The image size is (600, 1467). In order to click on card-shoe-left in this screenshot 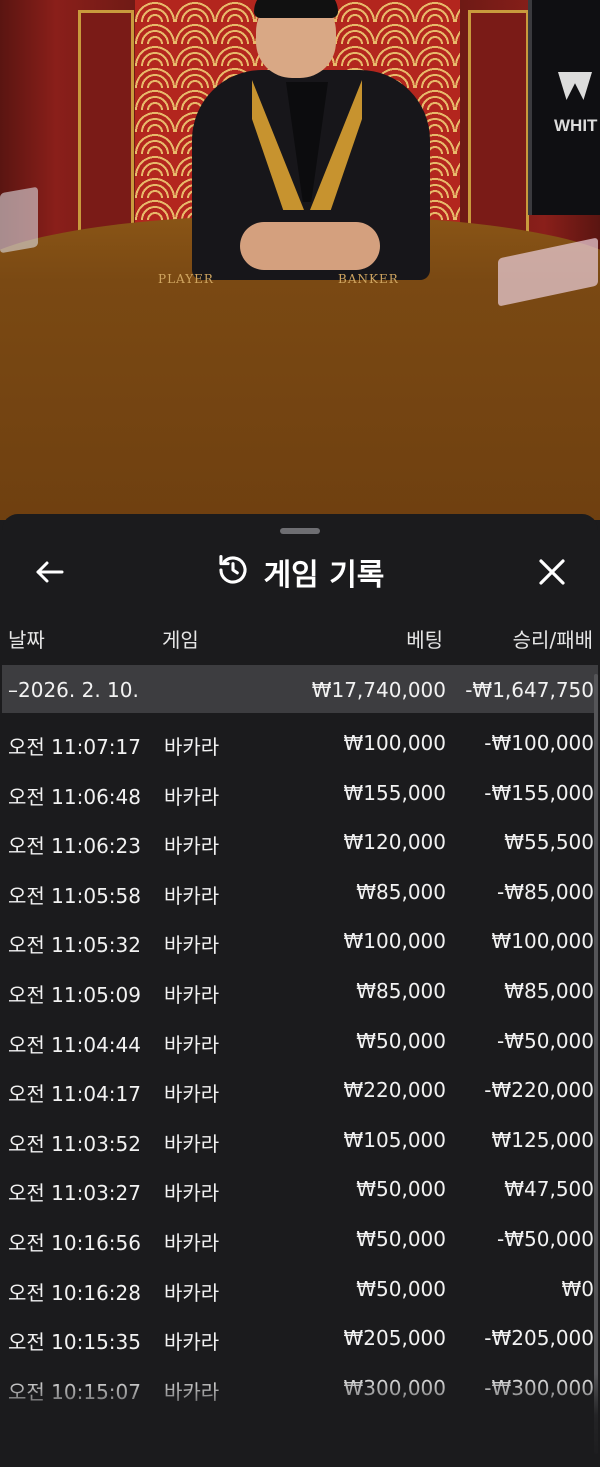, I will do `click(19, 220)`.